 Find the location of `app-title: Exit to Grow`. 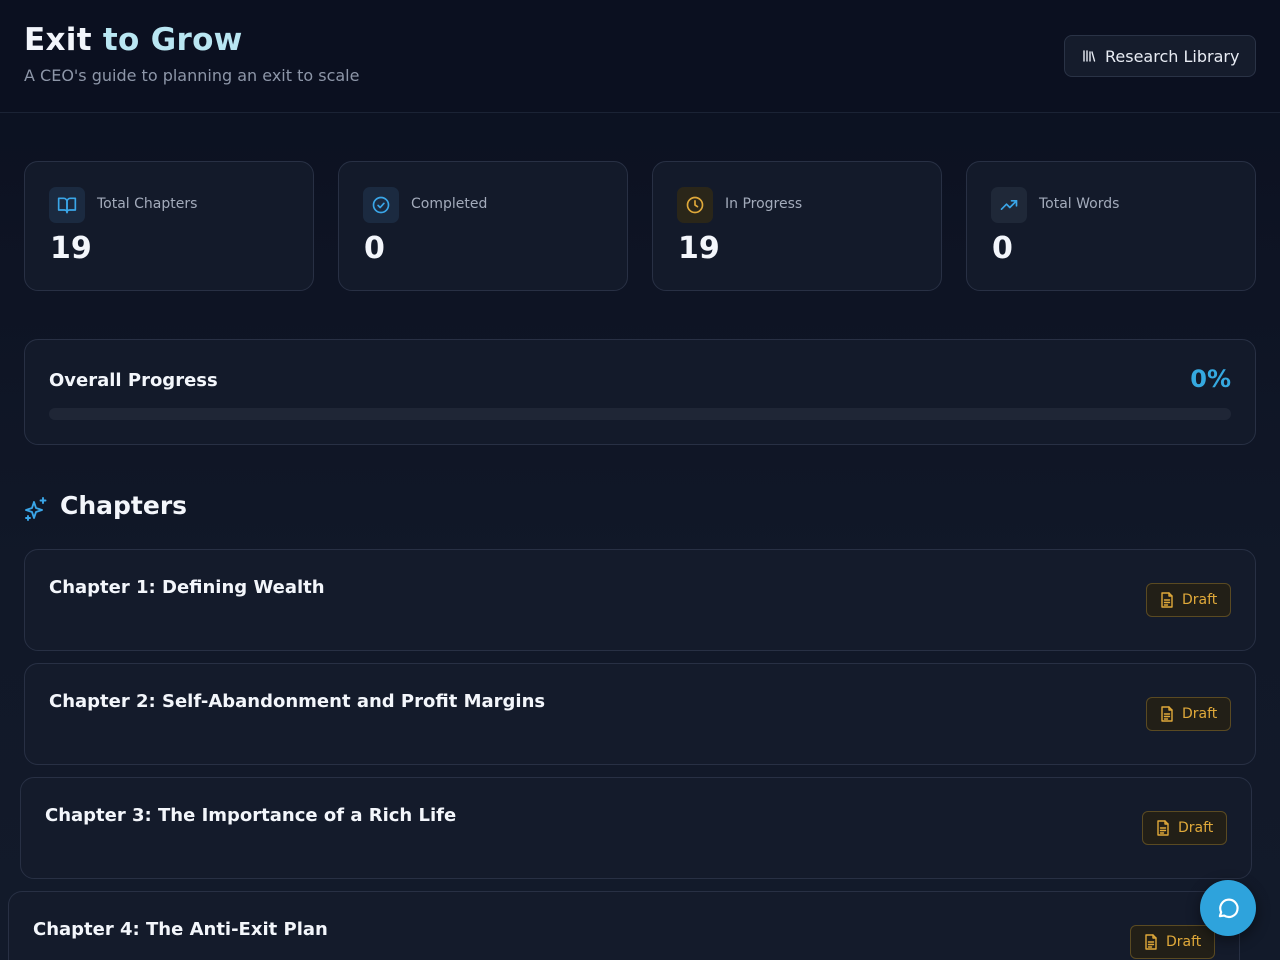

app-title: Exit to Grow is located at coordinates (133, 40).